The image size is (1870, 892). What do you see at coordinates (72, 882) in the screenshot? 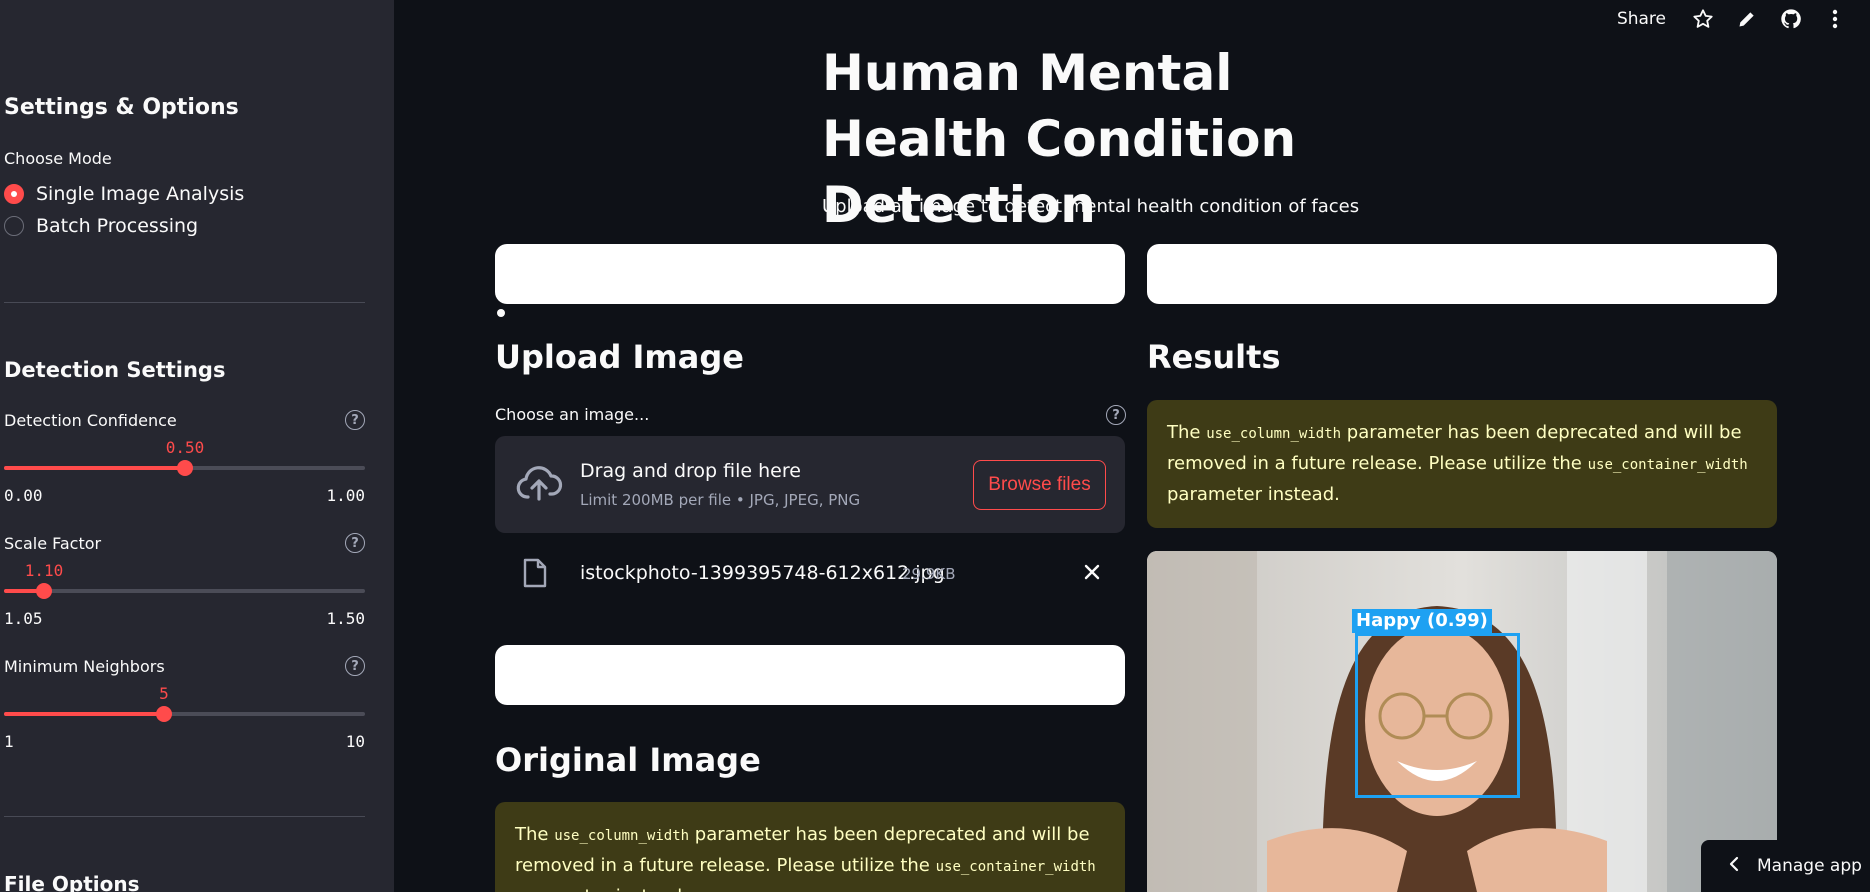
I see `file-options-heading: File Options` at bounding box center [72, 882].